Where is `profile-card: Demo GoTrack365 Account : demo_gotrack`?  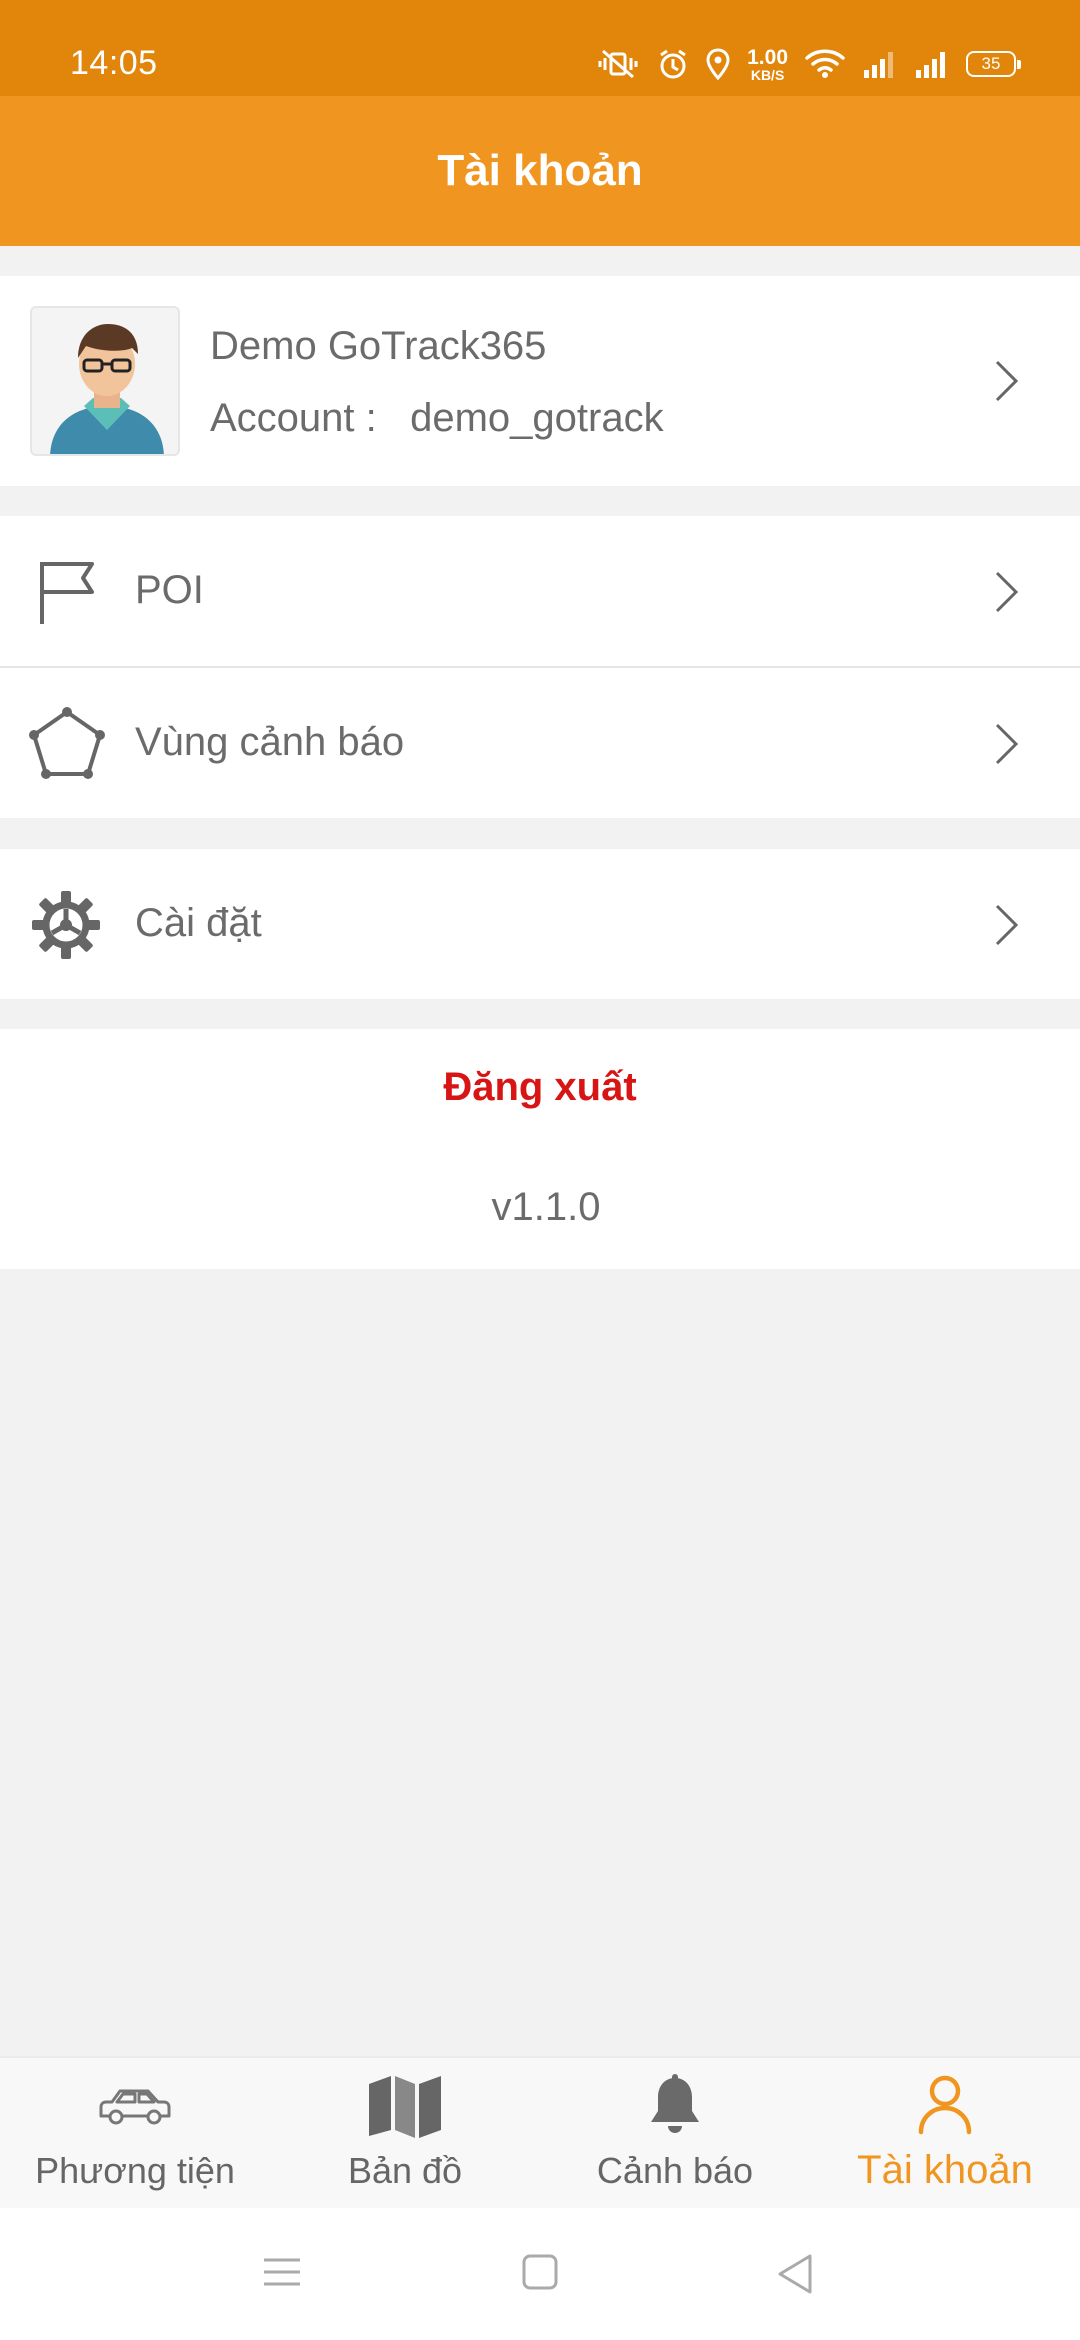
profile-card: Demo GoTrack365 Account : demo_gotrack is located at coordinates (540, 381).